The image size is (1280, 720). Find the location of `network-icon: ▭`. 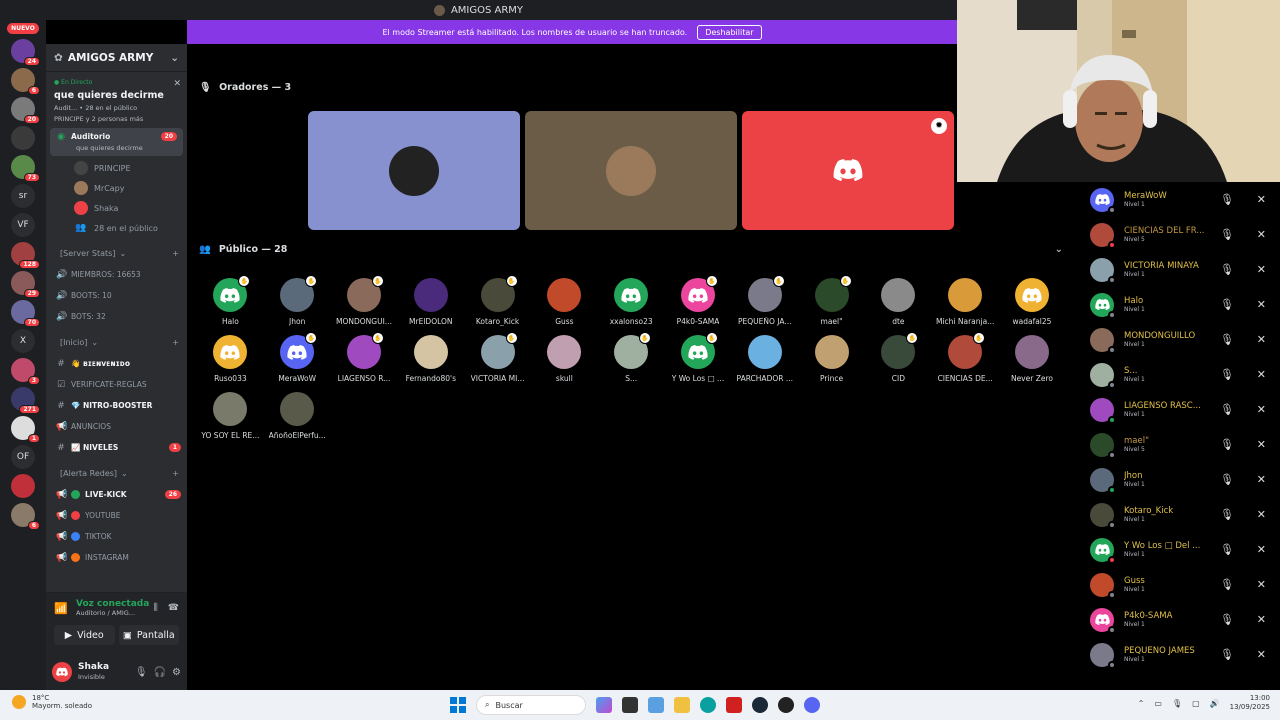

network-icon: ▭ is located at coordinates (1158, 703).